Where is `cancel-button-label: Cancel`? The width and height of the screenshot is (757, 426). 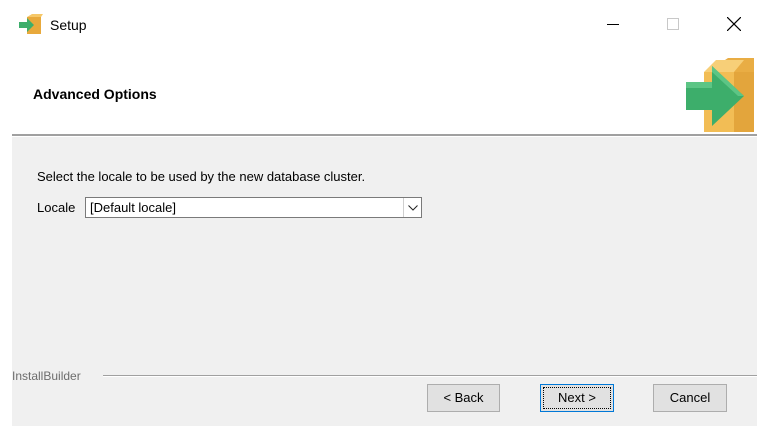
cancel-button-label: Cancel is located at coordinates (690, 397).